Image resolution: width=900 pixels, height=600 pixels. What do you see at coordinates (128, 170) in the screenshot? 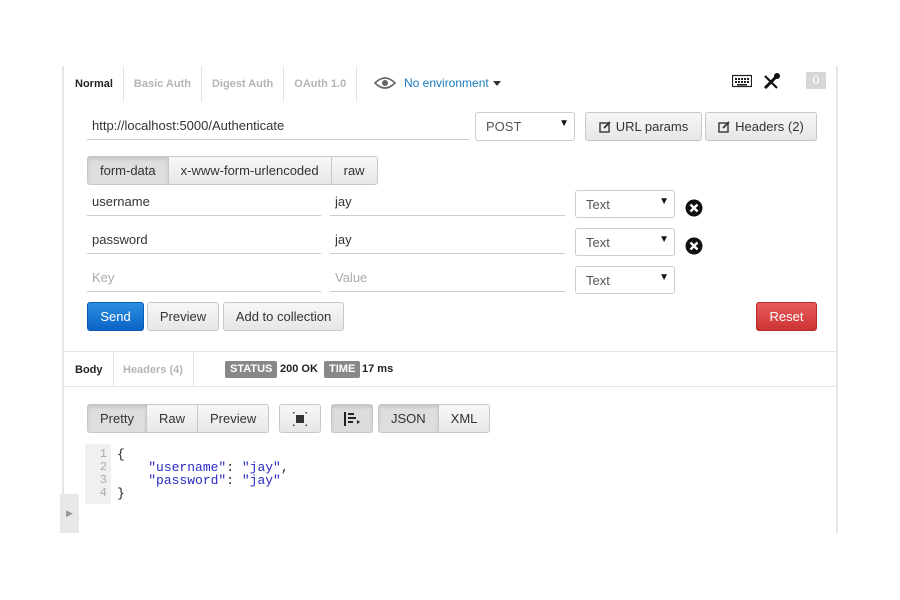
I see `body-type-form-data: form-data` at bounding box center [128, 170].